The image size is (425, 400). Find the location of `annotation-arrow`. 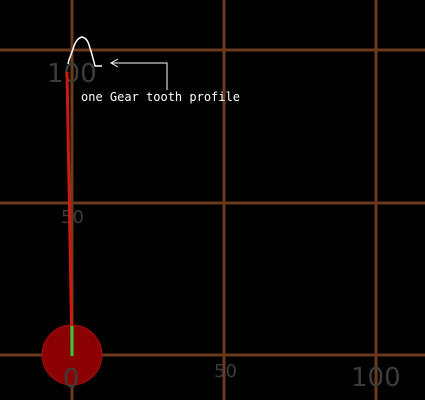

annotation-arrow is located at coordinates (138, 74).